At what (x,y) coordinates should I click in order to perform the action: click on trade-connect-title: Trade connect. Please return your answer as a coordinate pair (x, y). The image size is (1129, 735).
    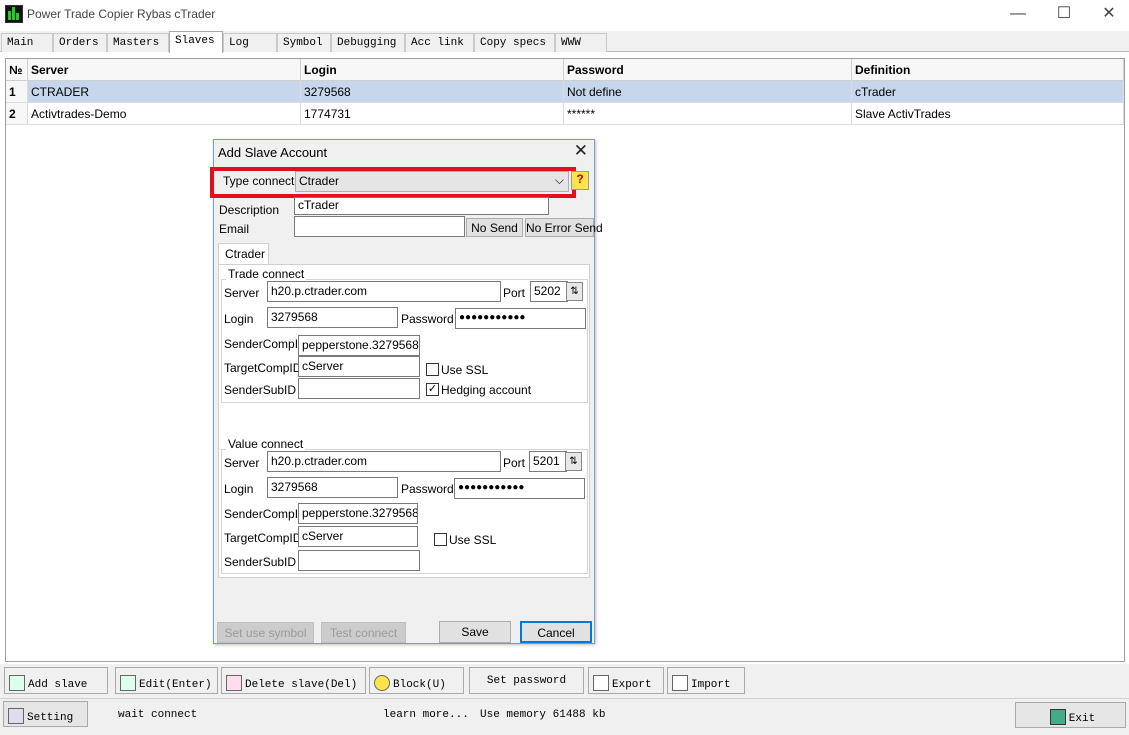
    Looking at the image, I should click on (266, 274).